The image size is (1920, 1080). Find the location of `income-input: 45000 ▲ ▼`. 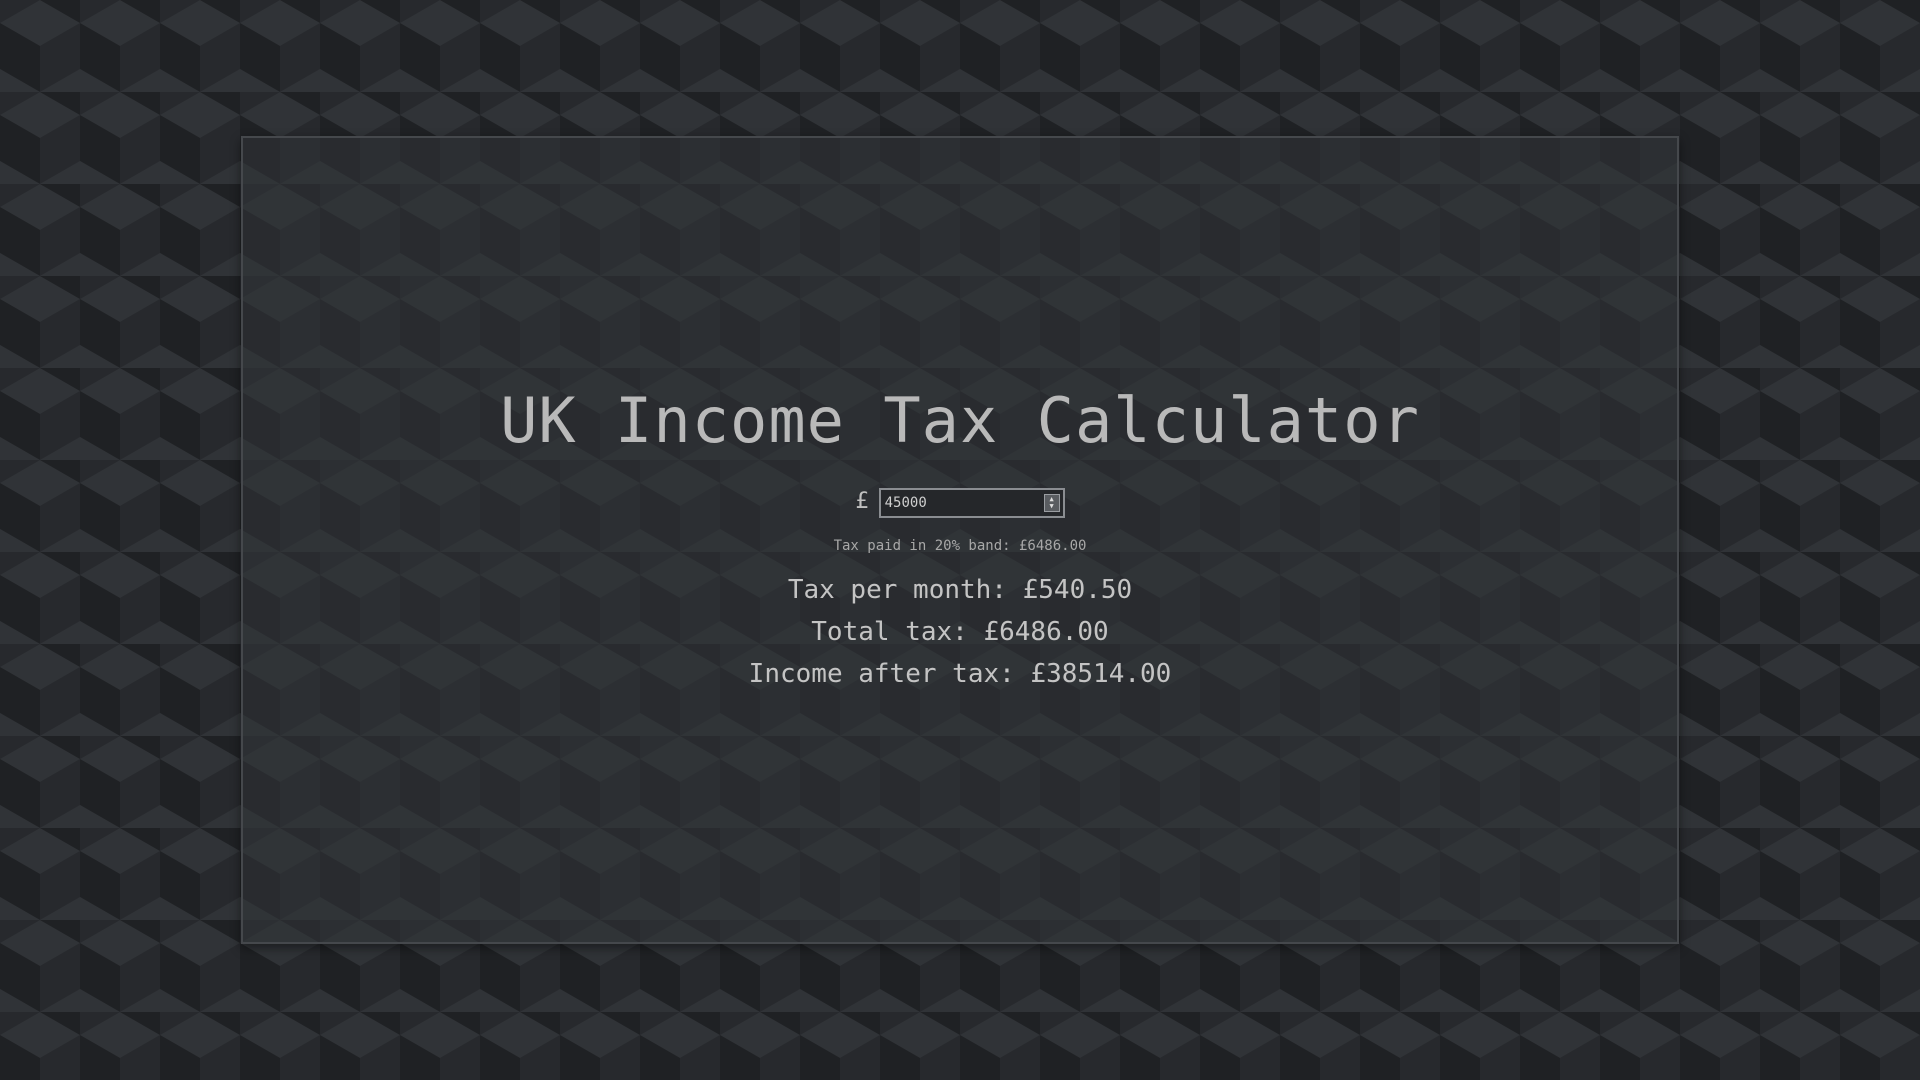

income-input: 45000 ▲ ▼ is located at coordinates (971, 503).